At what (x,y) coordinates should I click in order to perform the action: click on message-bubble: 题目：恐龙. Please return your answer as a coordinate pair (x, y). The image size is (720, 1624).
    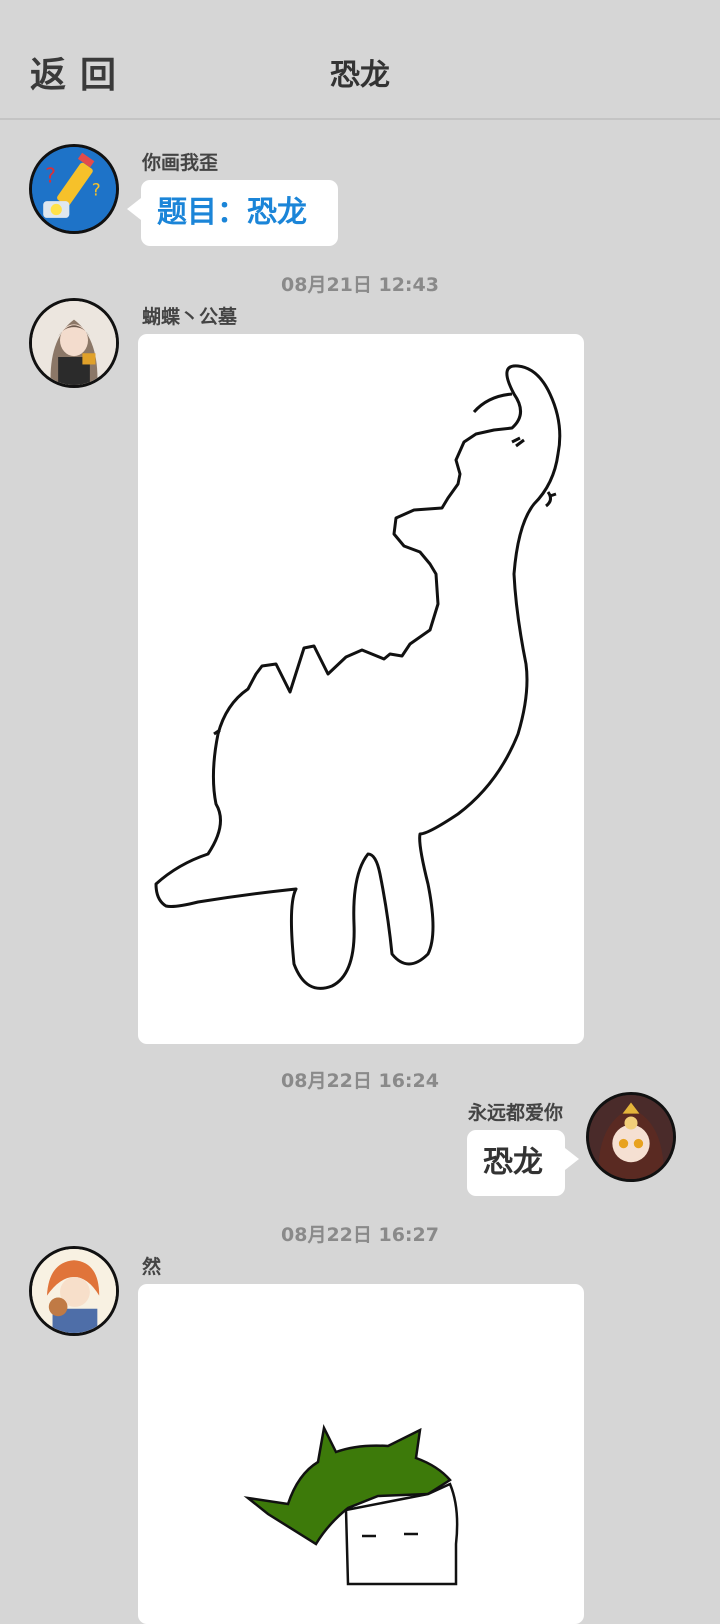
    Looking at the image, I should click on (232, 213).